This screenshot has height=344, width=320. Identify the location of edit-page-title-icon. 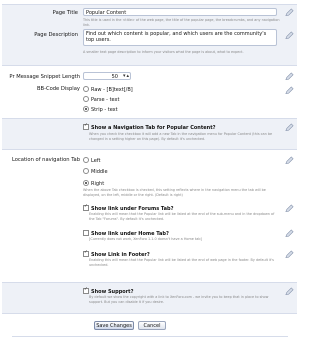
(289, 12).